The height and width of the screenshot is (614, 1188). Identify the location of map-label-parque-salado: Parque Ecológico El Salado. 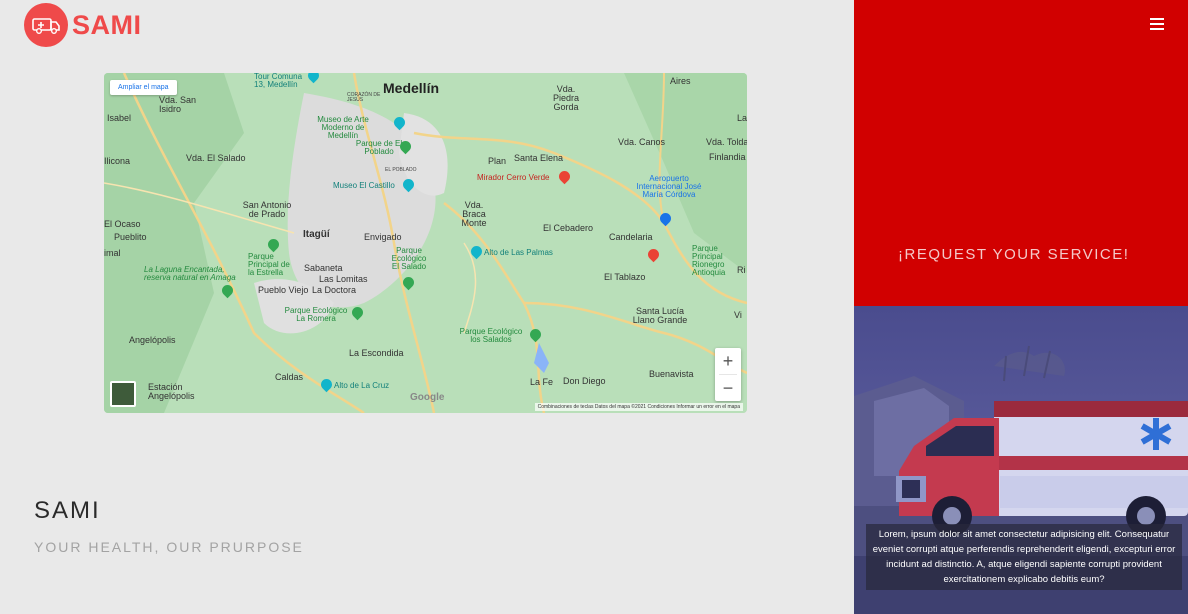
(409, 258).